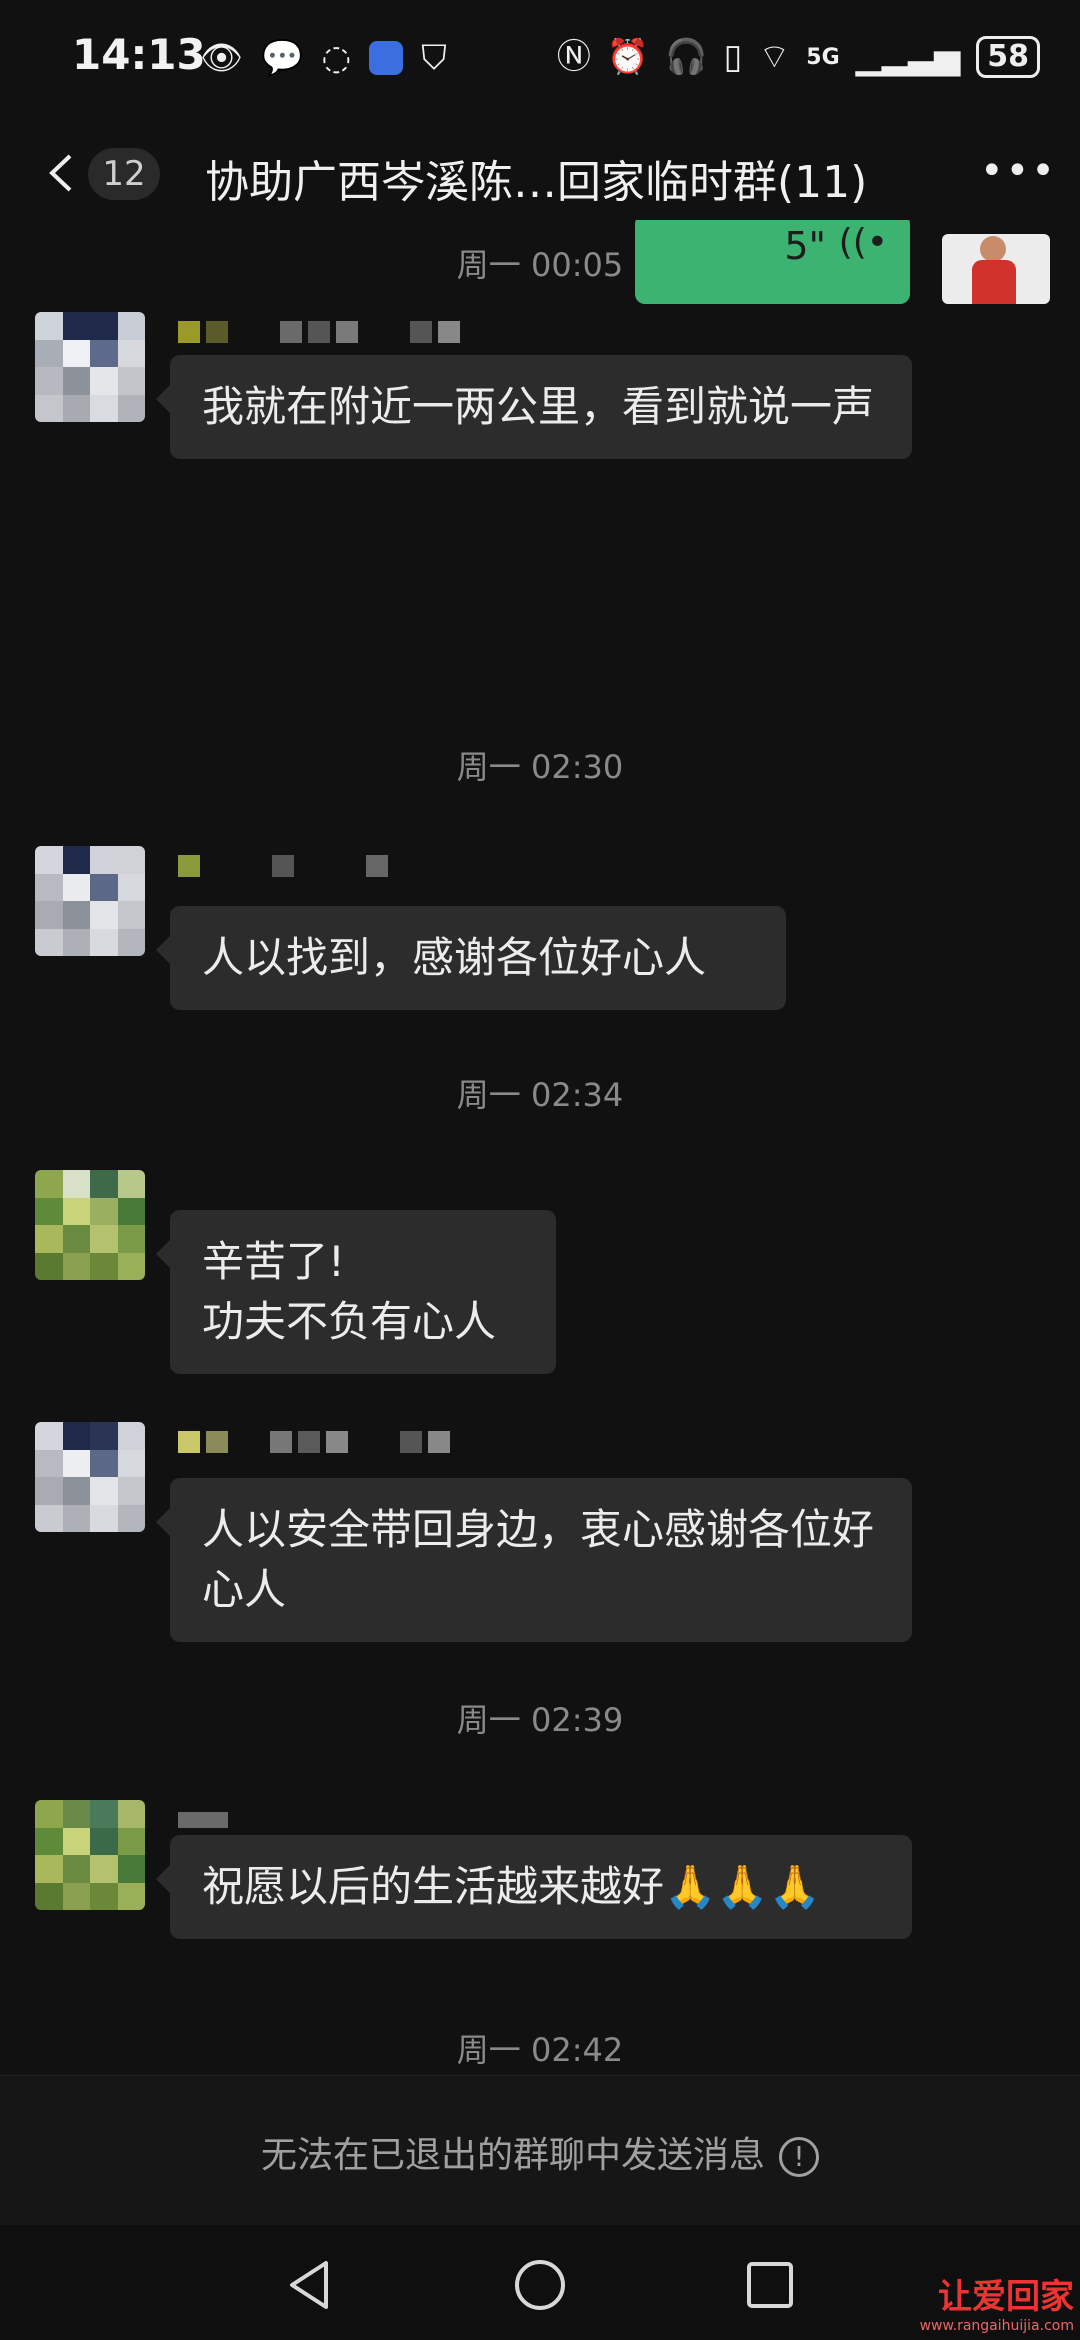  Describe the element at coordinates (774, 57) in the screenshot. I see `wifi-icon: ⌔` at that location.